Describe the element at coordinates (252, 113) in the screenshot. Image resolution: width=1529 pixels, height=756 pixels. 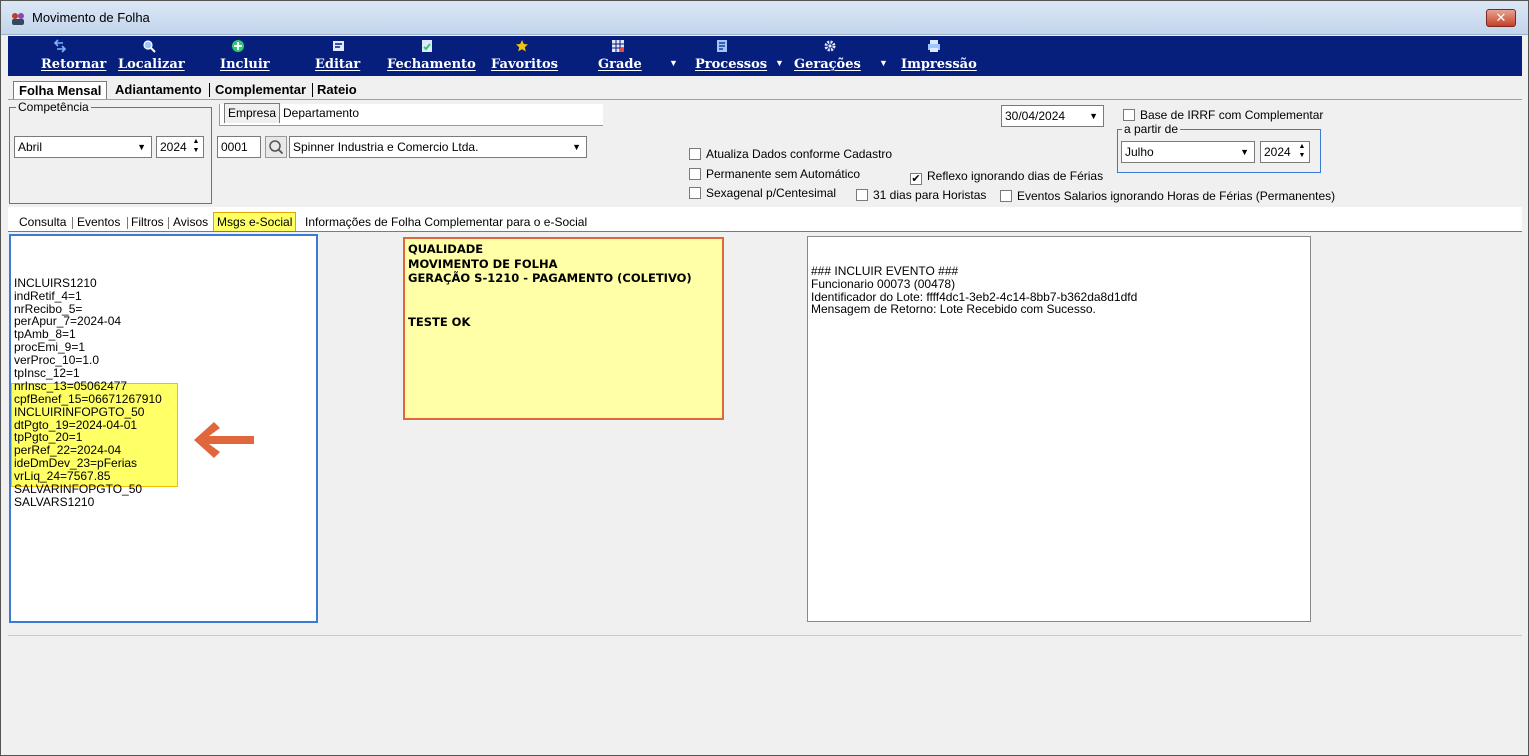
I see `tab-empresa: Empresa` at that location.